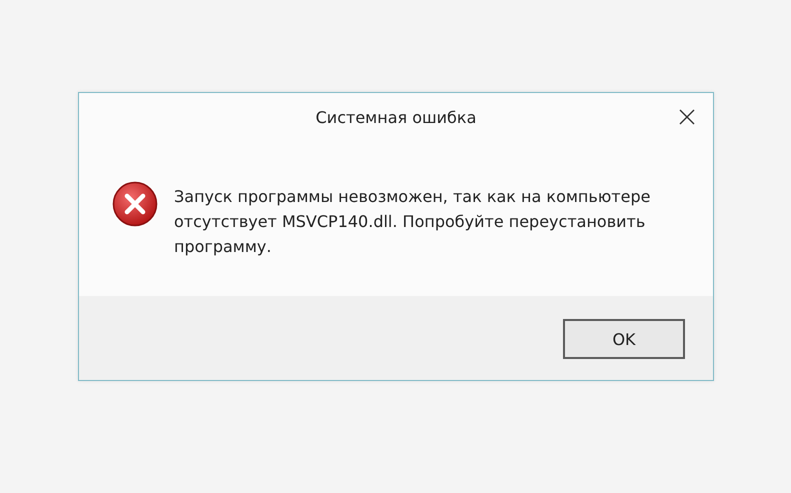 This screenshot has width=791, height=493. What do you see at coordinates (413, 222) in the screenshot?
I see `error-message: Запуск программы невозможен, так как на компьютере отсутствует MSVCP140.dll. Попробуйте переустановить программу.` at bounding box center [413, 222].